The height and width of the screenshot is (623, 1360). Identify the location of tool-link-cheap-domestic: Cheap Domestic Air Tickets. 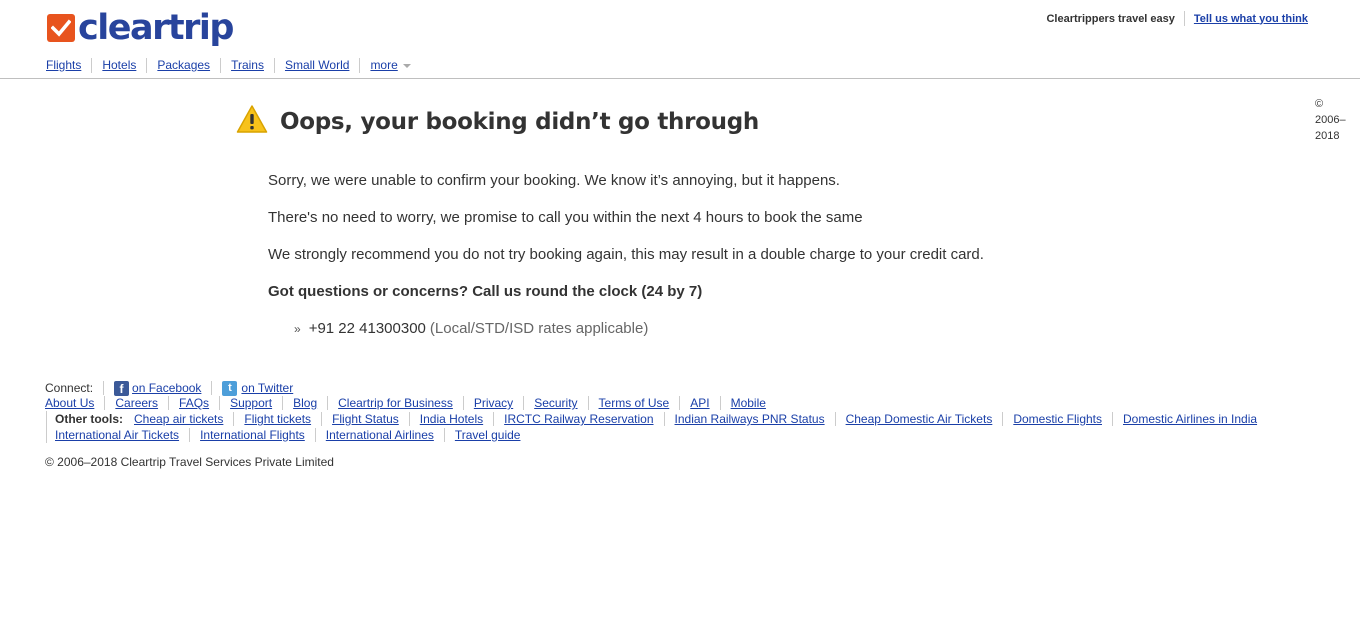
(919, 419).